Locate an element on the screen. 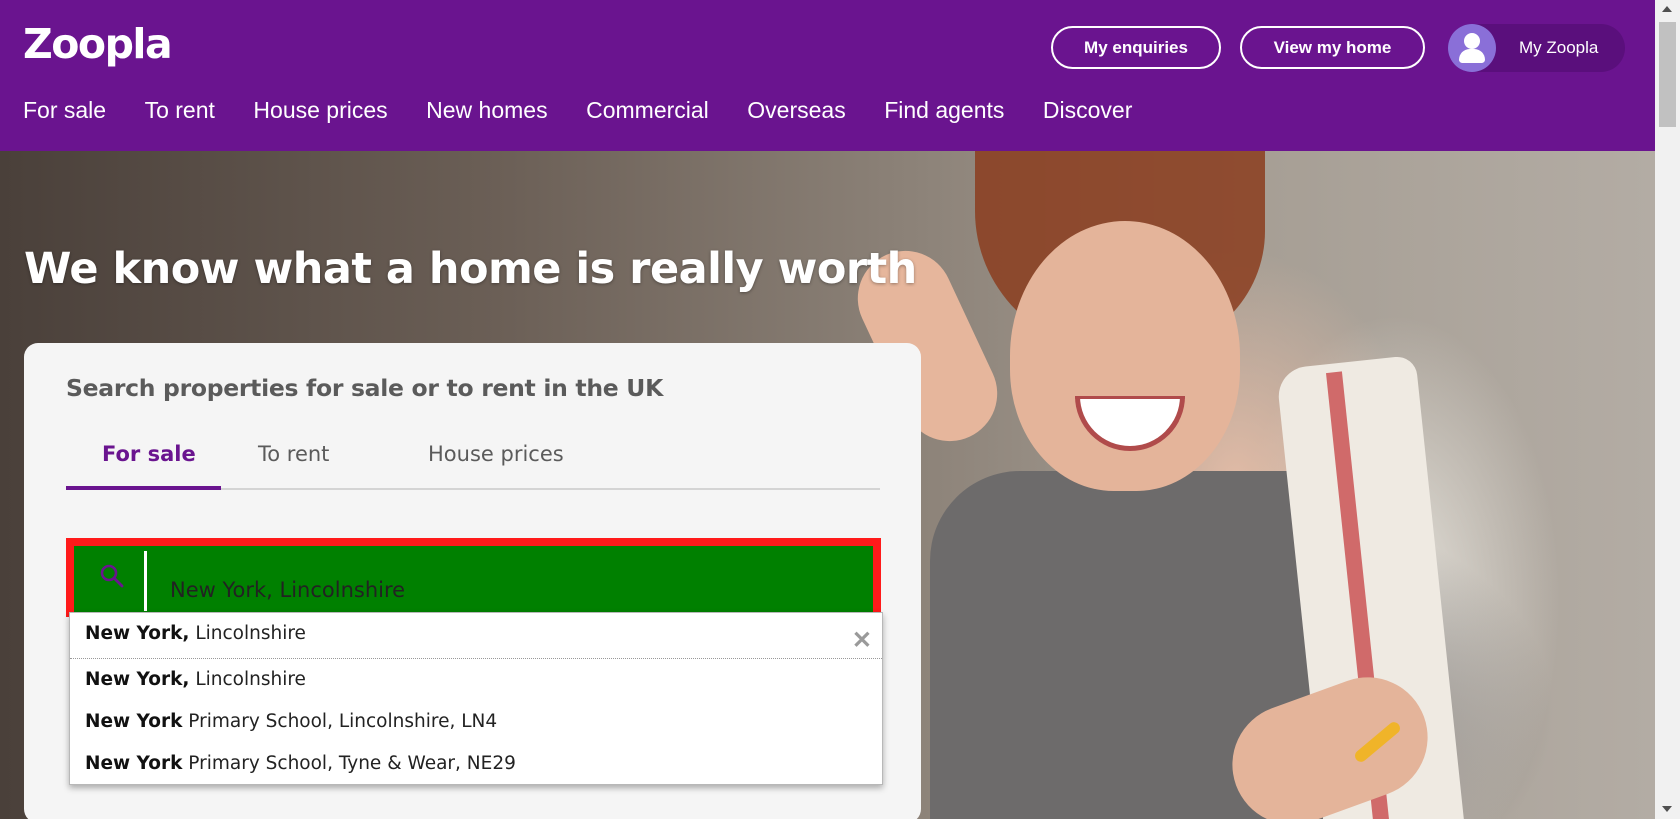 This screenshot has width=1680, height=819. user-icon is located at coordinates (1472, 48).